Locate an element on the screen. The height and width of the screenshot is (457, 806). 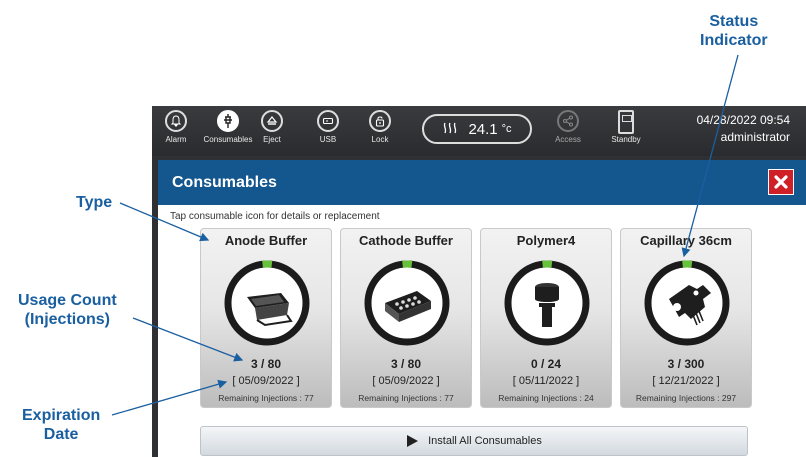
arrow-type is located at coordinates (164, 222).